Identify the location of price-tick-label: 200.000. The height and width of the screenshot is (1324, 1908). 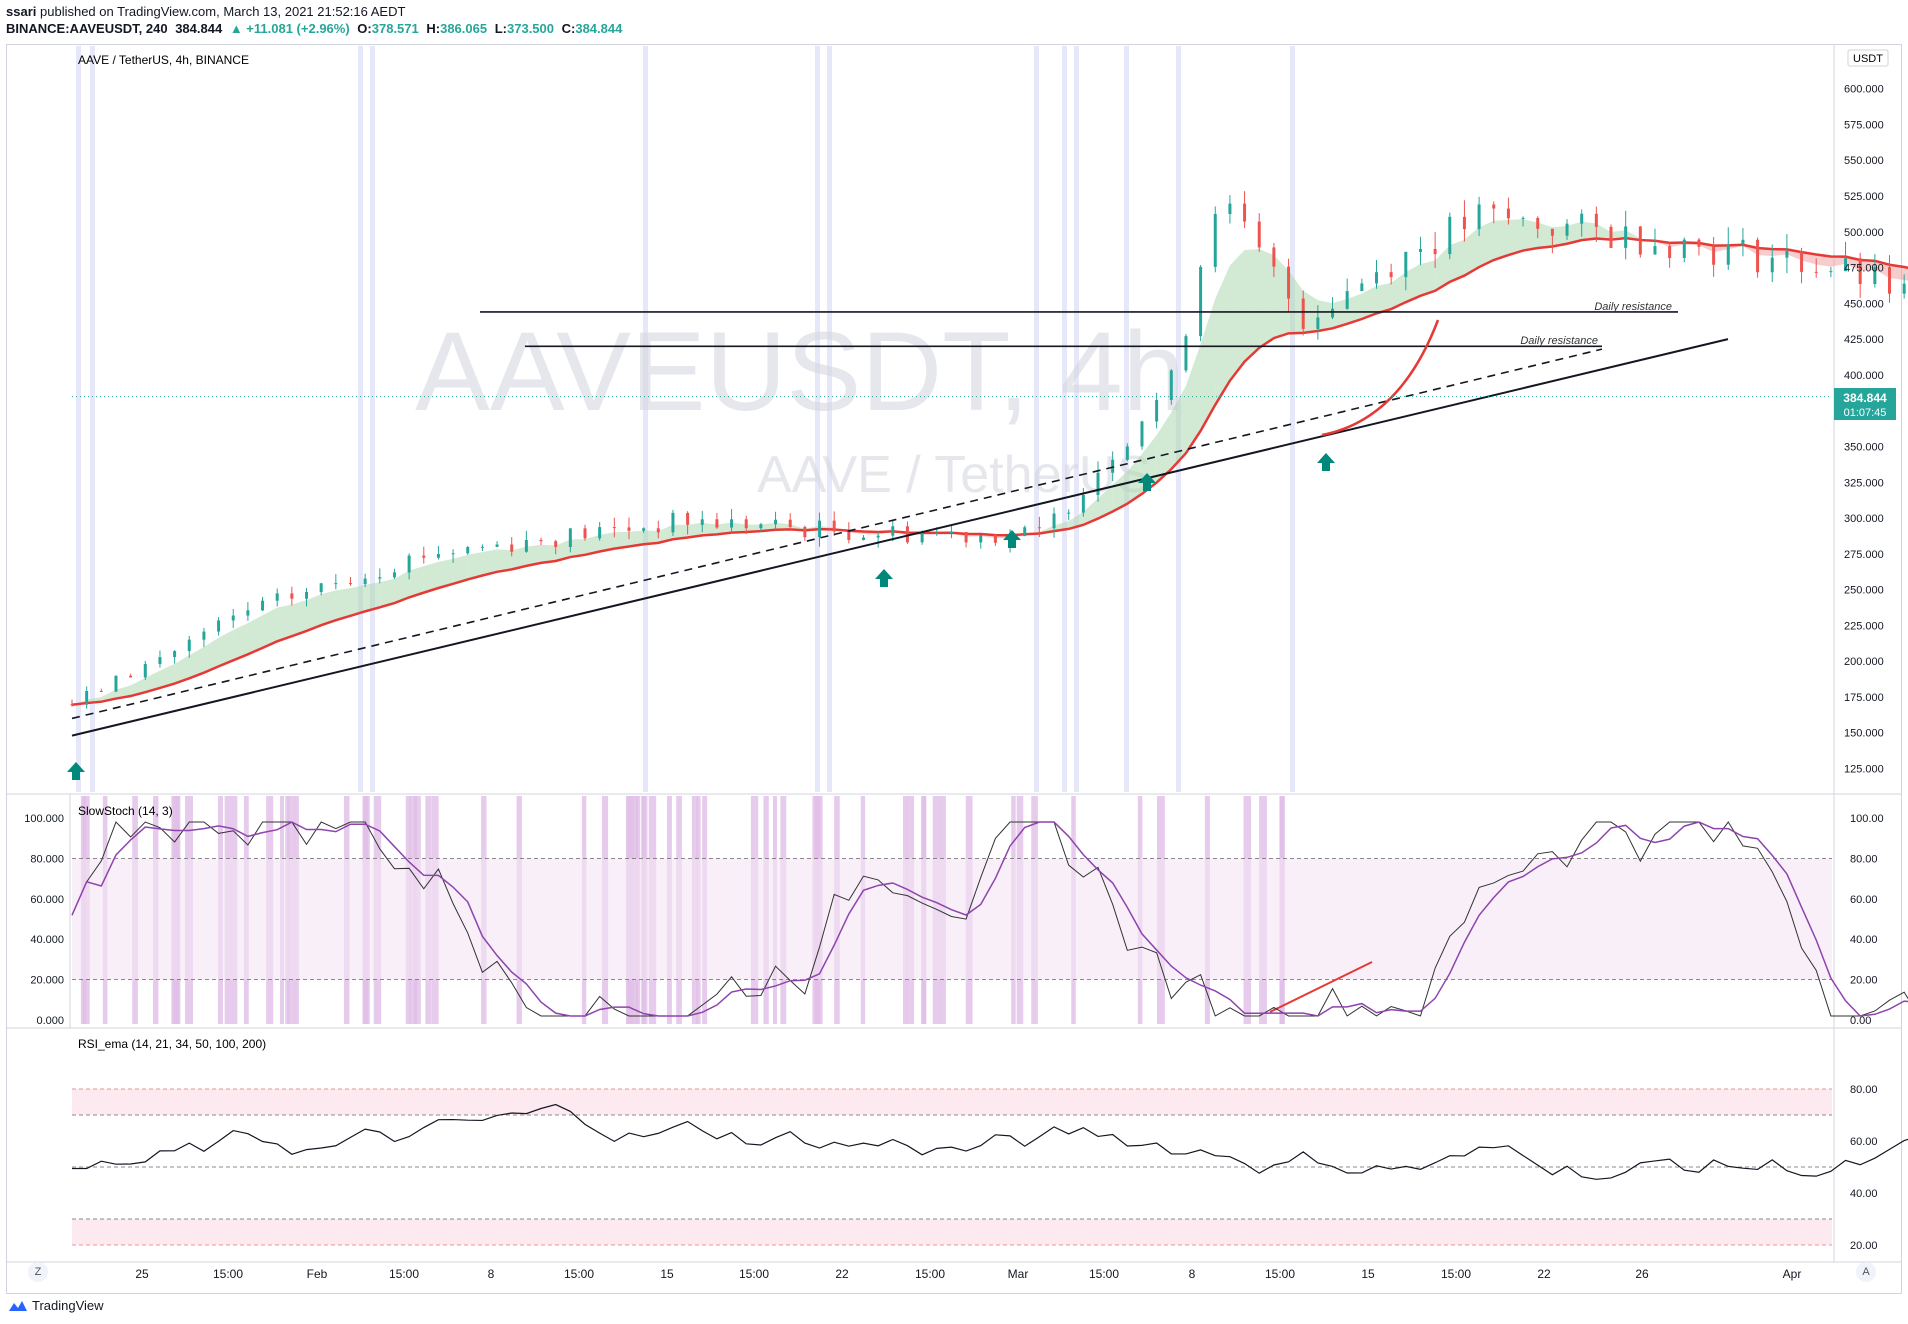
(1864, 662).